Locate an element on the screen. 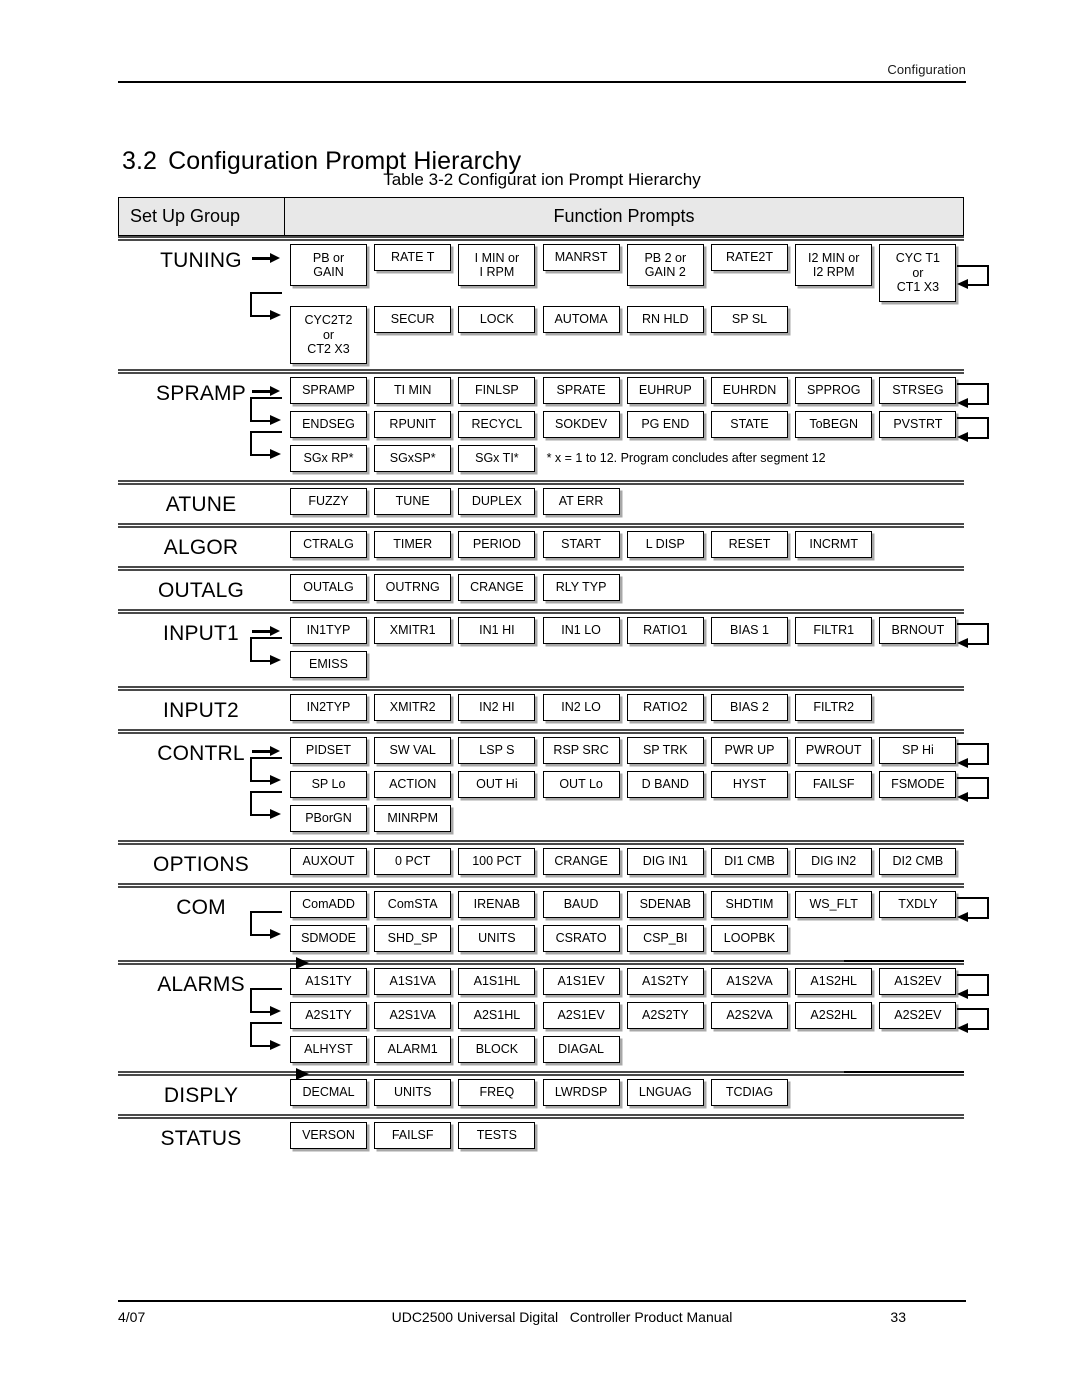 This screenshot has width=1080, height=1397. prompt-box: D BAND is located at coordinates (665, 784).